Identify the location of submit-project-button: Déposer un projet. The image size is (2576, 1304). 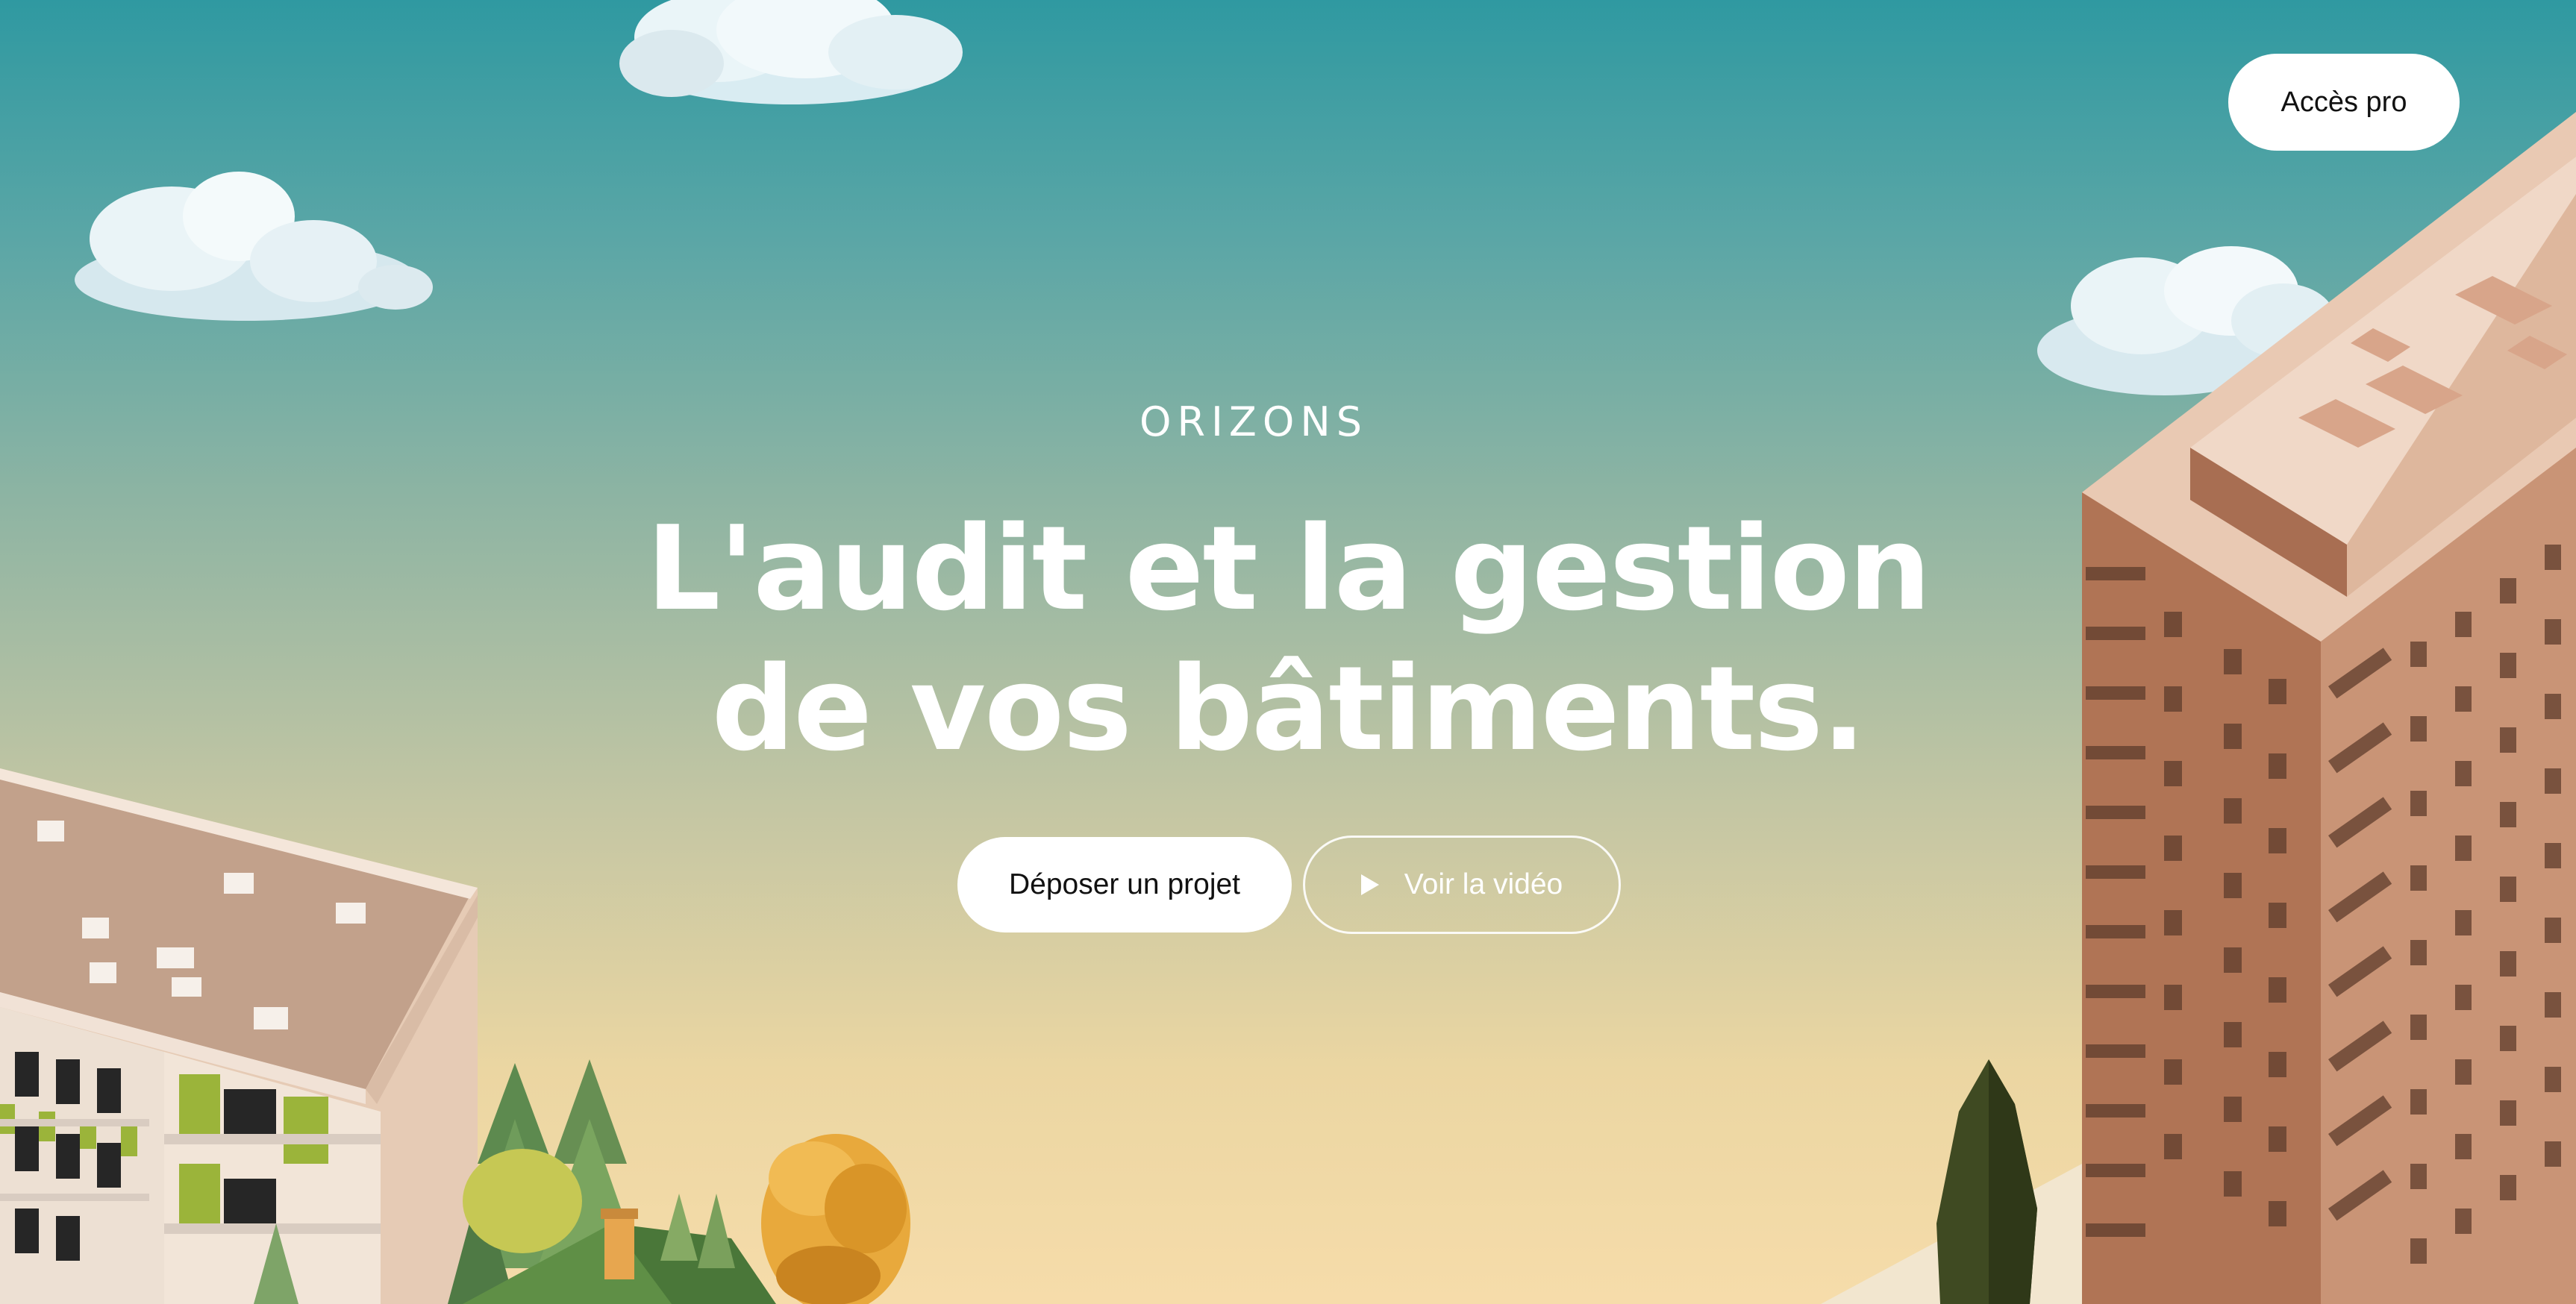
(1124, 885).